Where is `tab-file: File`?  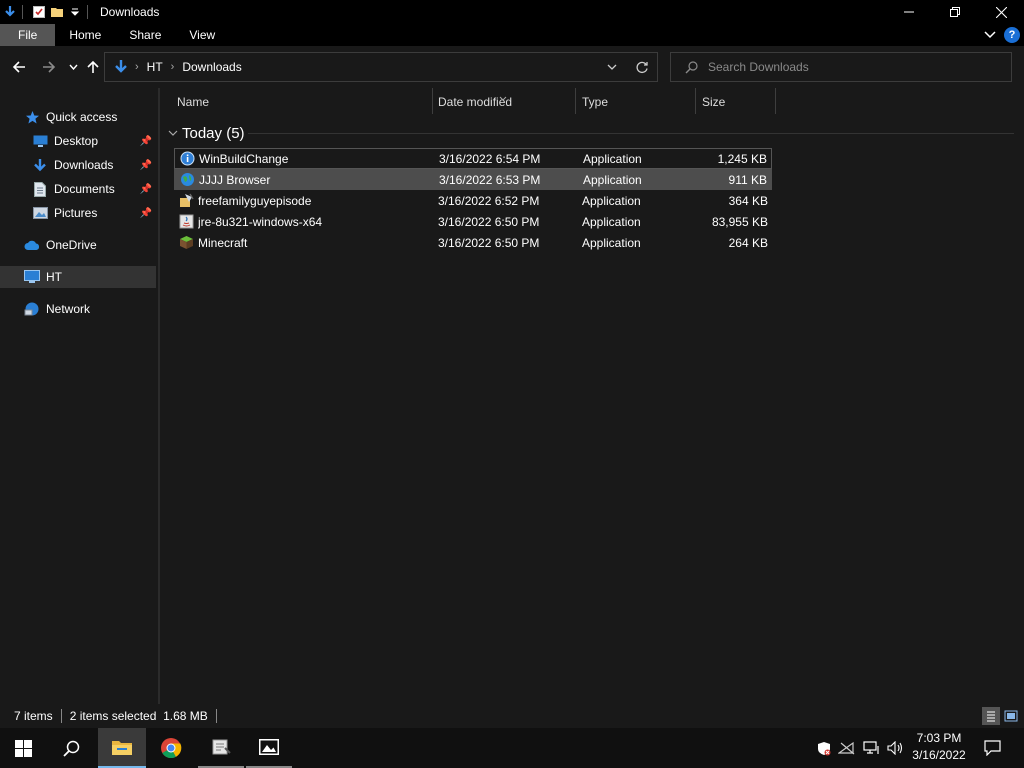 tab-file: File is located at coordinates (28, 35).